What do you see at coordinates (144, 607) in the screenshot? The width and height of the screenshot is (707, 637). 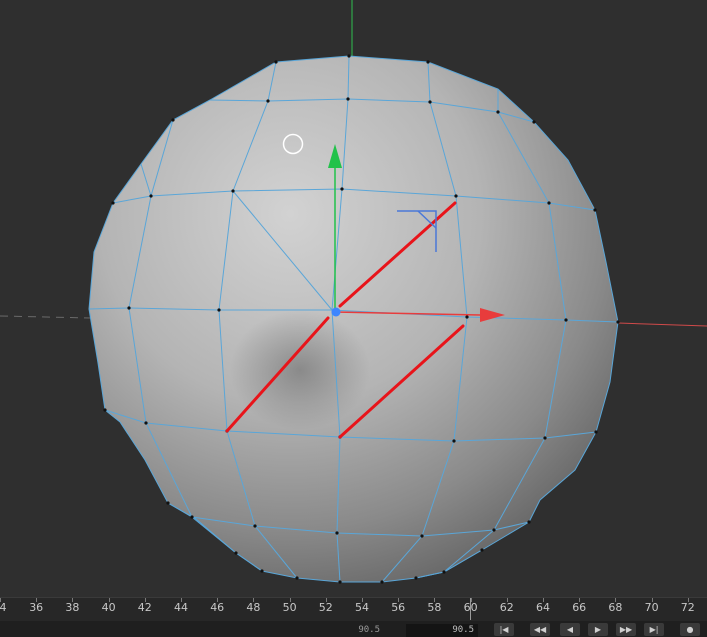 I see `timeline-tick-label: 42` at bounding box center [144, 607].